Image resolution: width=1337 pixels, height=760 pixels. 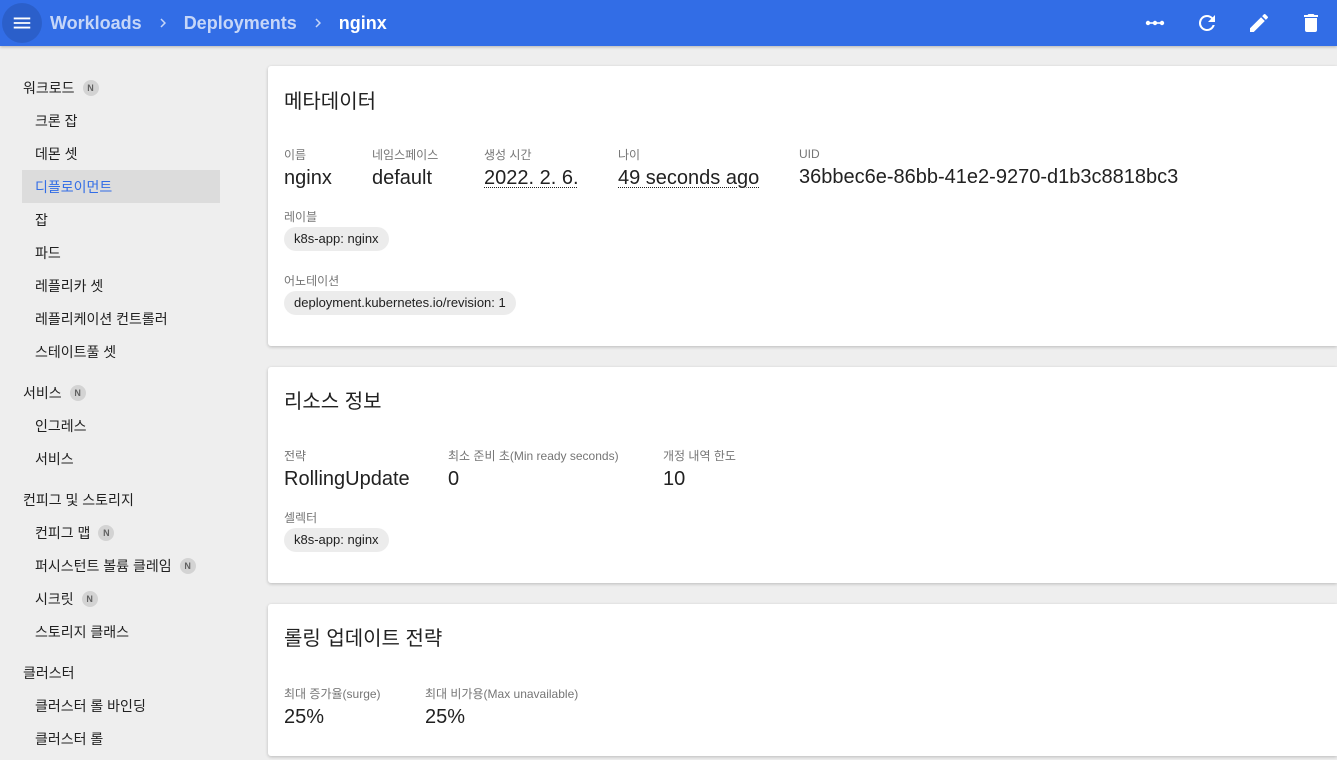 I want to click on field-label: 네임스페이스, so click(x=405, y=155).